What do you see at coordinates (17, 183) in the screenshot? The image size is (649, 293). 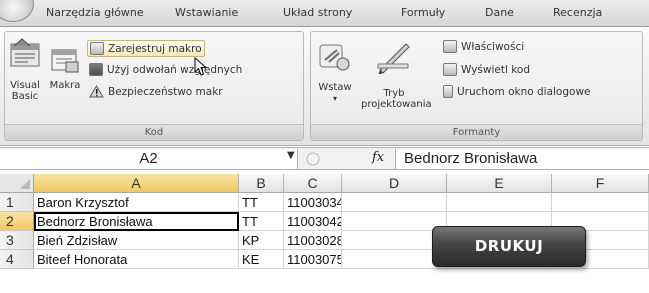 I see `select-all-corner` at bounding box center [17, 183].